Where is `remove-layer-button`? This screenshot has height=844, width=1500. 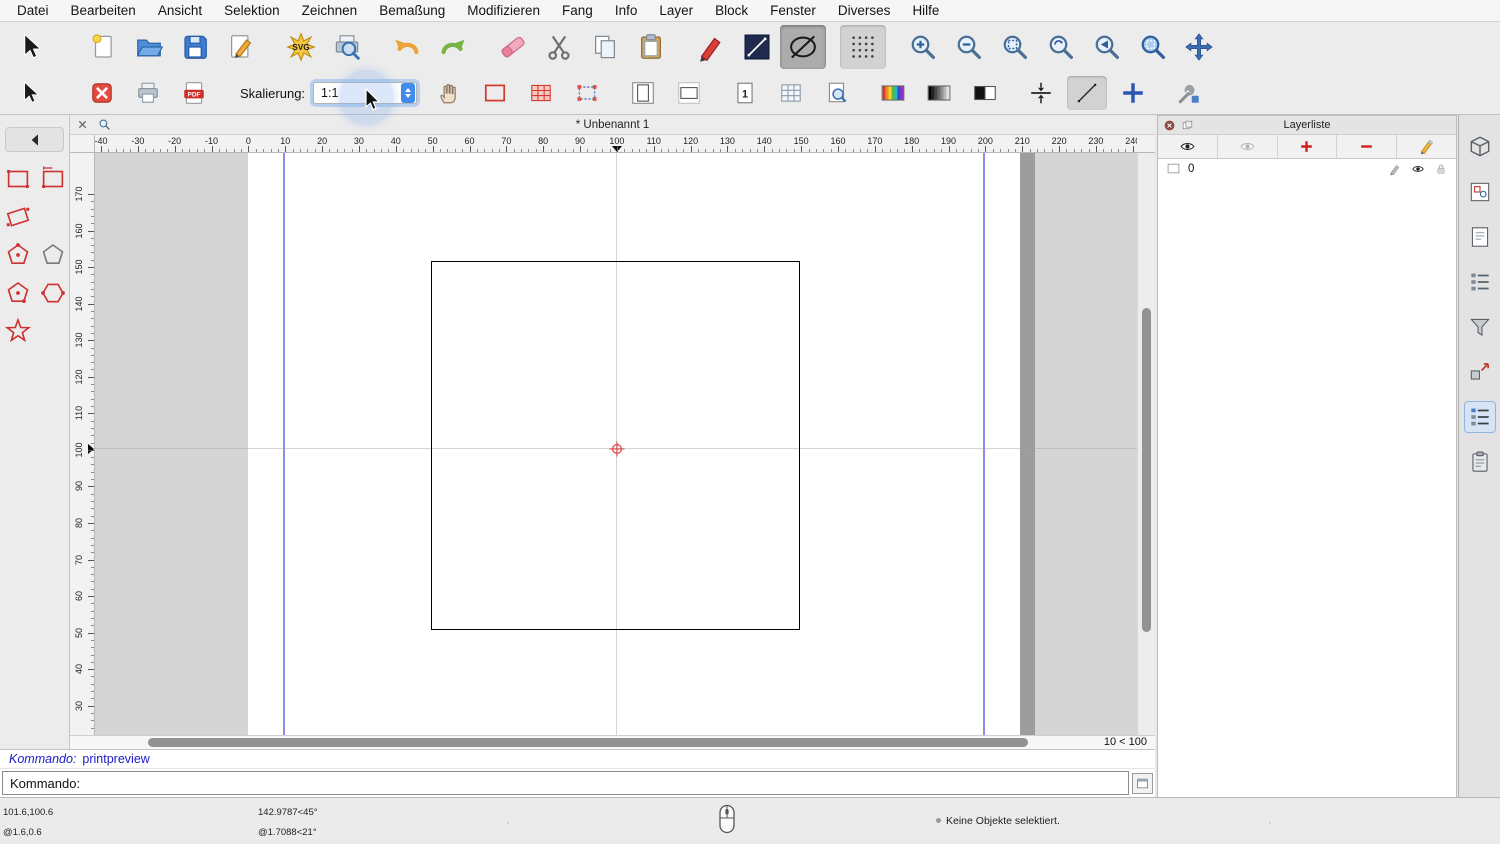
remove-layer-button is located at coordinates (1367, 146).